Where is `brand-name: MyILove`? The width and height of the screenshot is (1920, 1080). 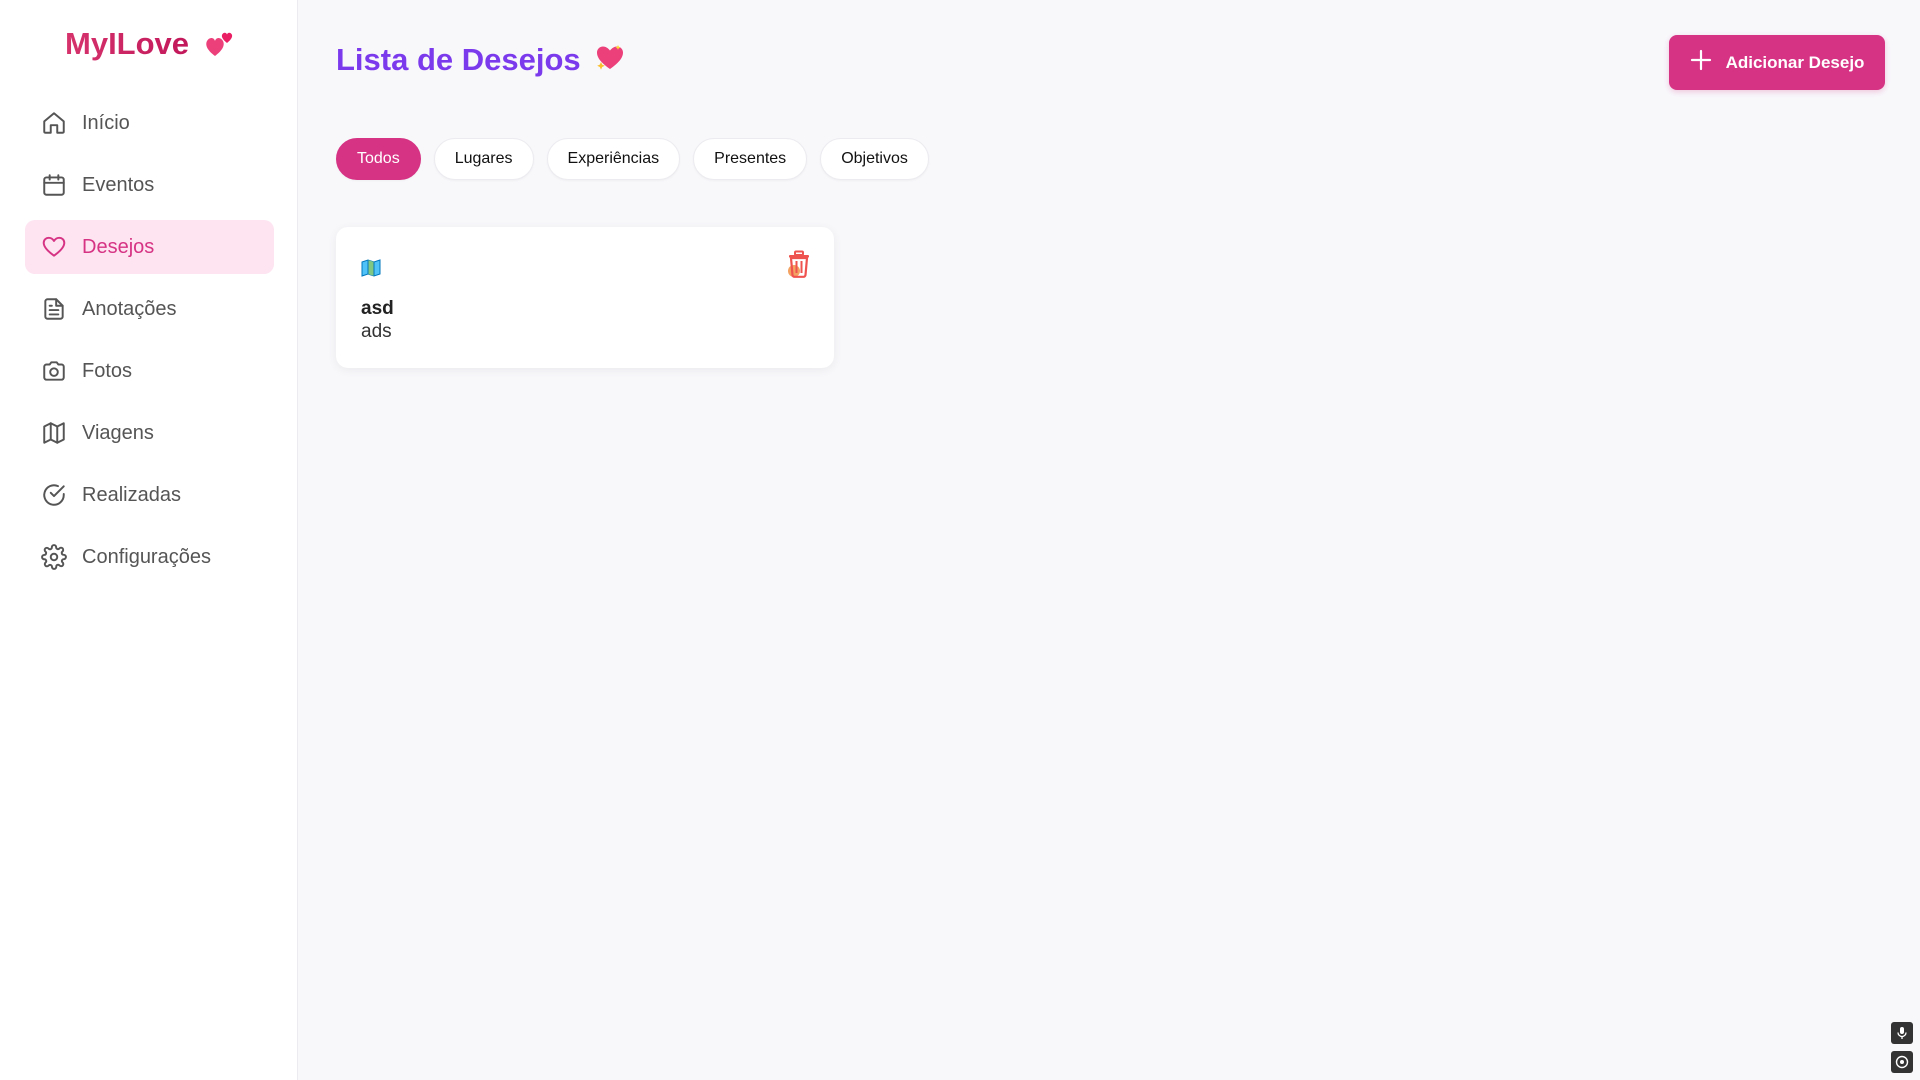
brand-name: MyILove is located at coordinates (127, 43).